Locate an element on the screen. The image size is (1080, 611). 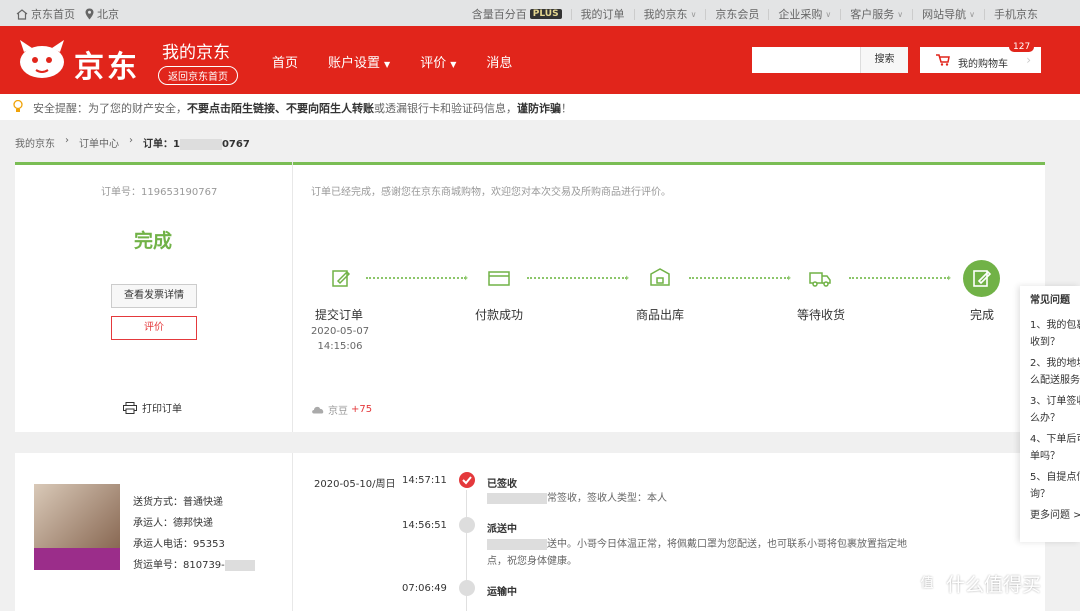
cart-button: 我的购物车 › 127 is located at coordinates (980, 57).